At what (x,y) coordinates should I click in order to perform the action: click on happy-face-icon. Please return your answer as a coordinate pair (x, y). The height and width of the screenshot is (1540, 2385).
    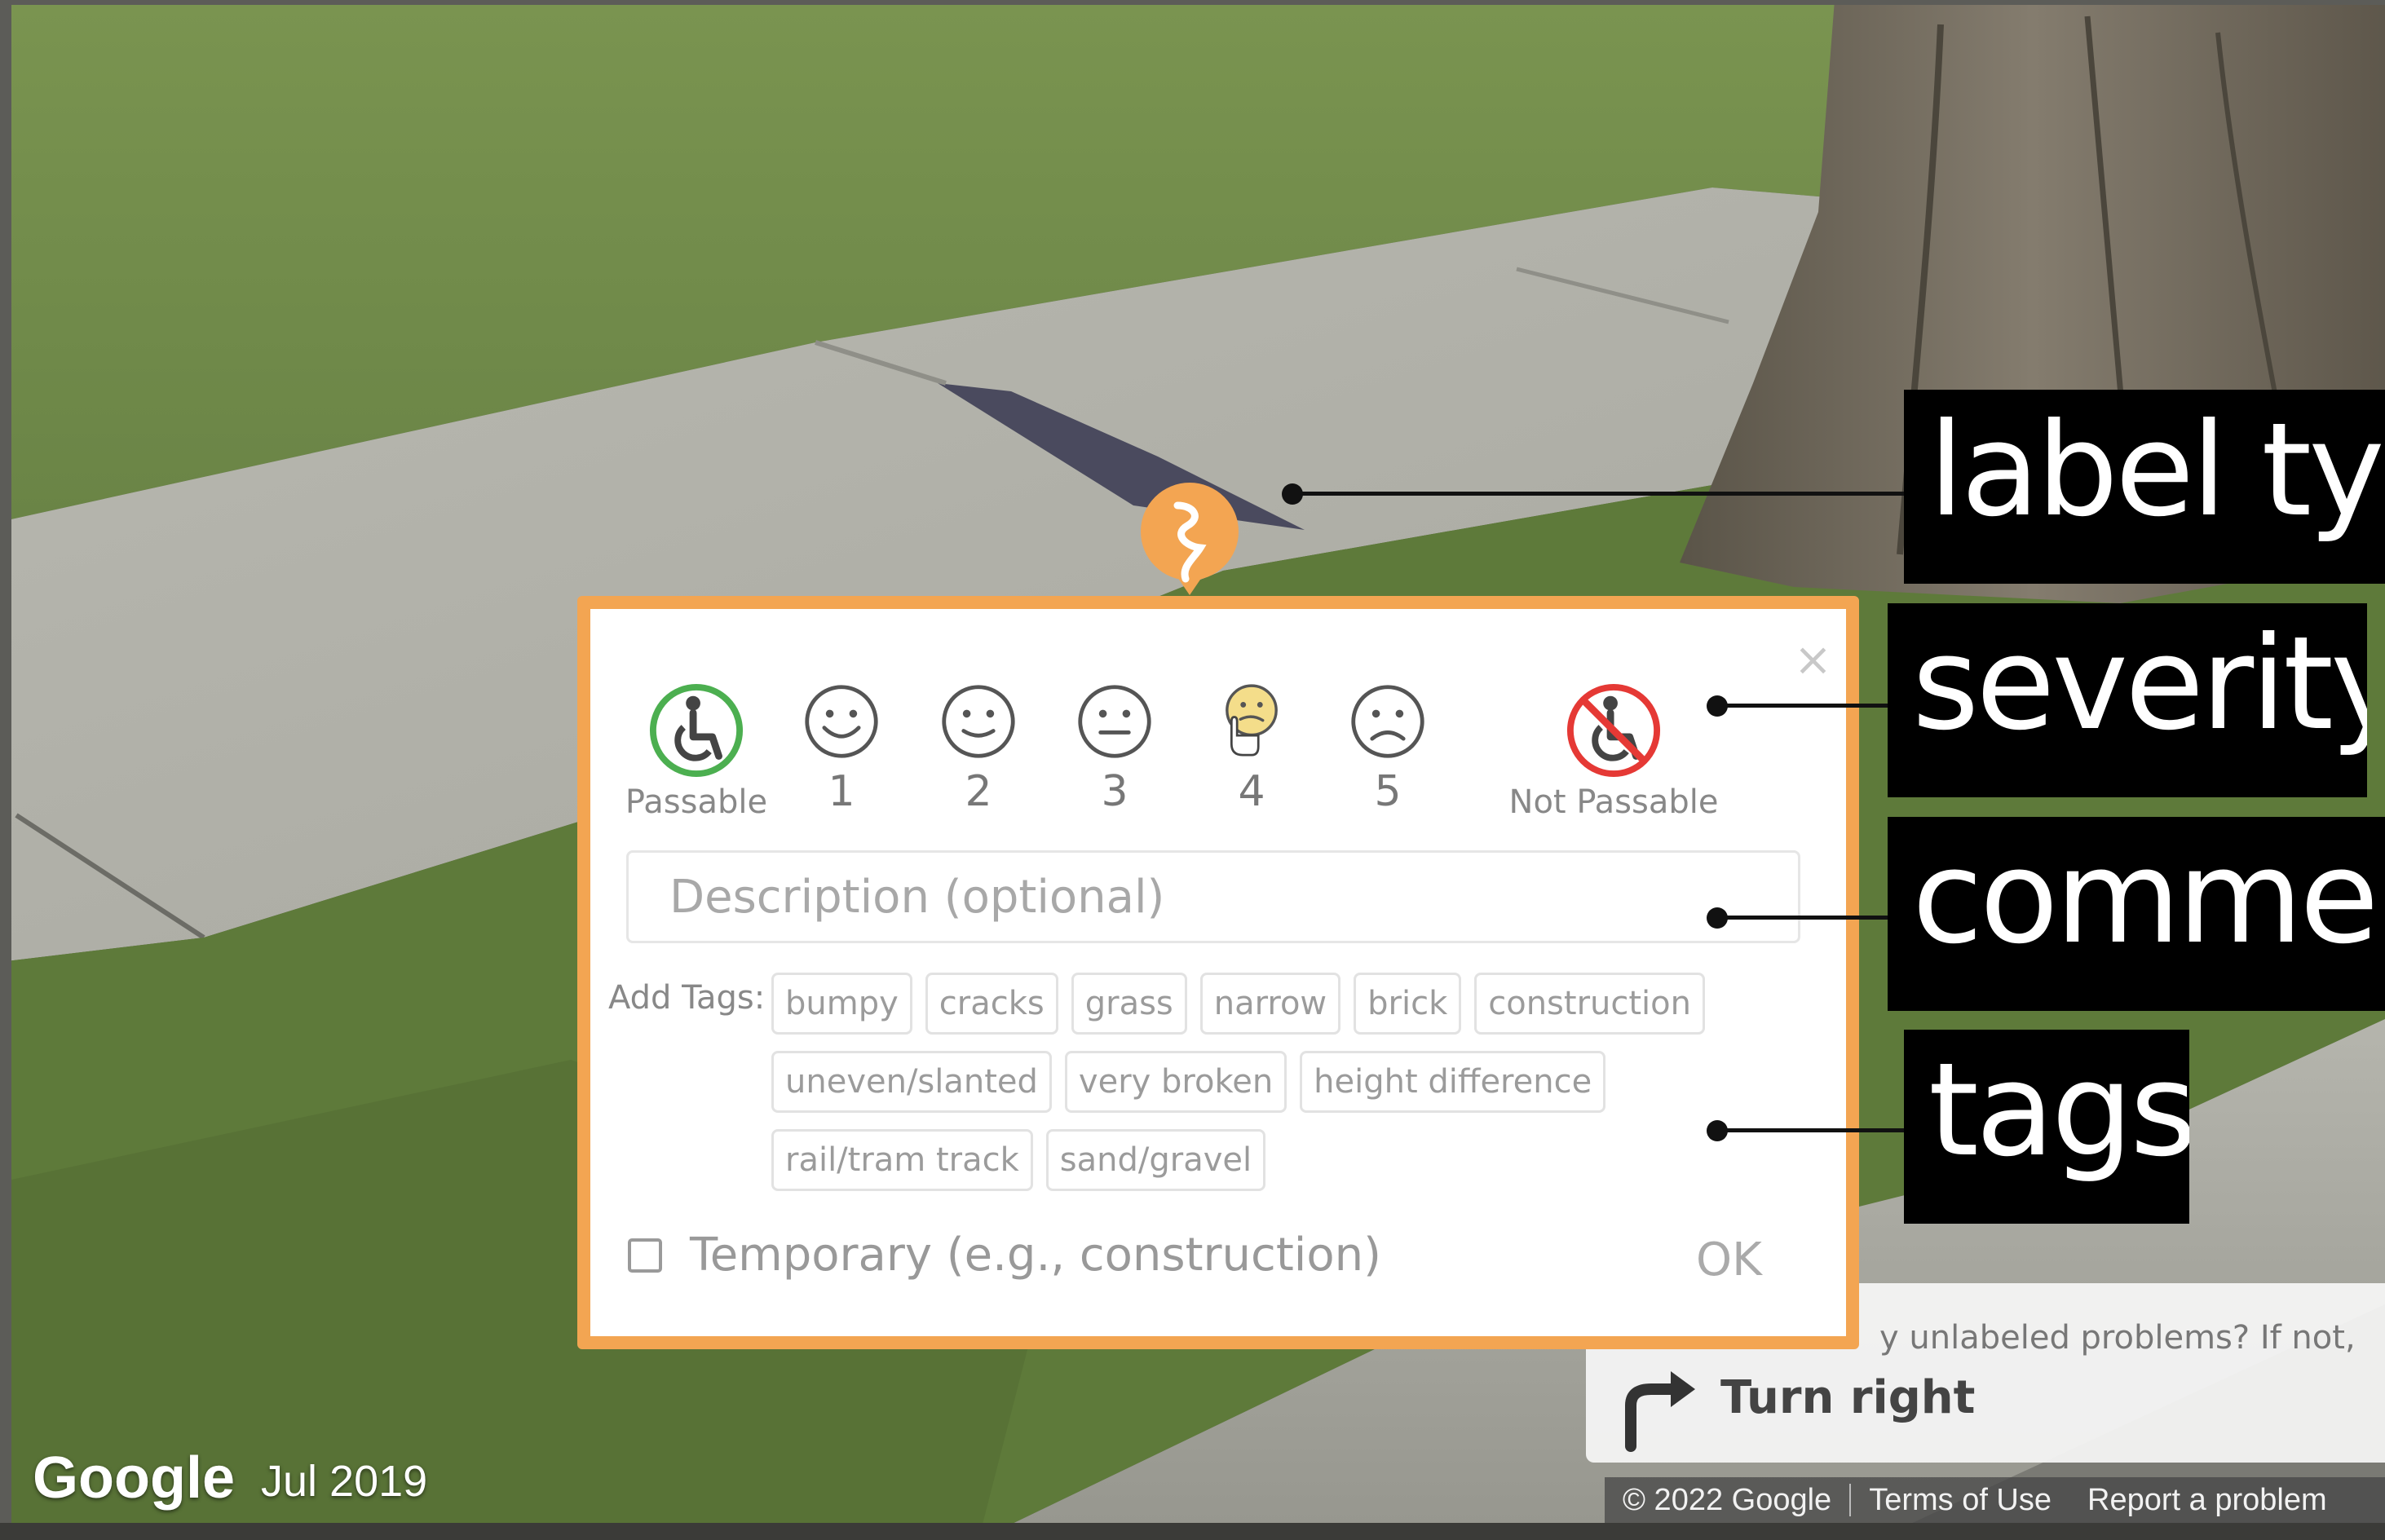
    Looking at the image, I should click on (978, 722).